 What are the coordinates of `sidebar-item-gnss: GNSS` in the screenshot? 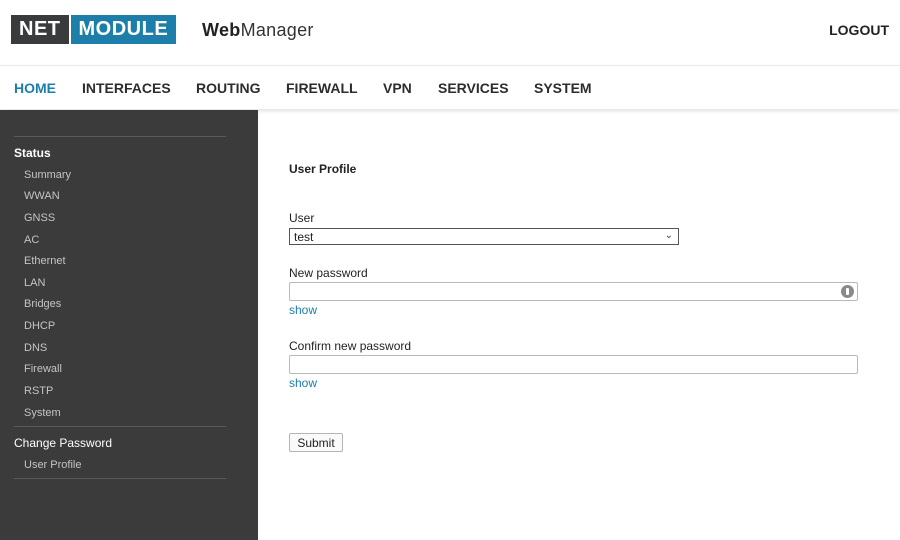 It's located at (39, 218).